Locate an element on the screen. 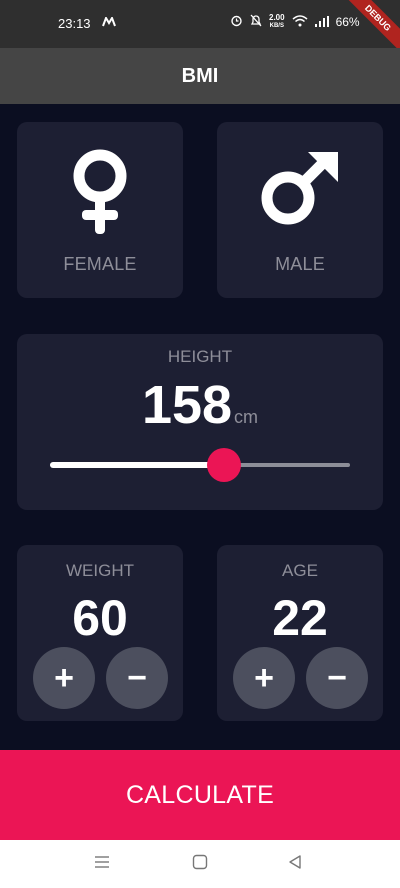  system-nav-bar is located at coordinates (200, 864).